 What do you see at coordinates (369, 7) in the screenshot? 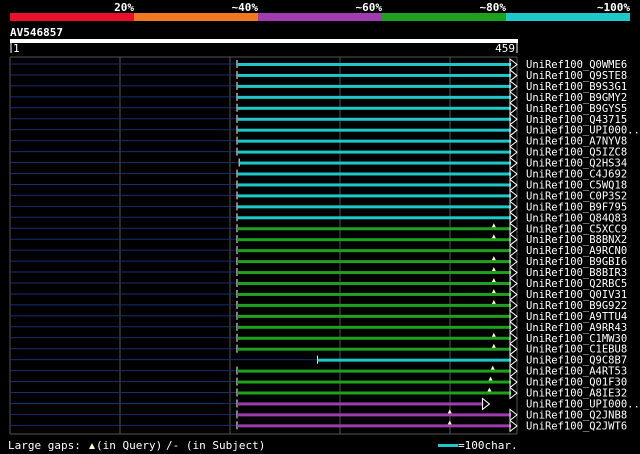
I see `scale-label-60: ~60%` at bounding box center [369, 7].